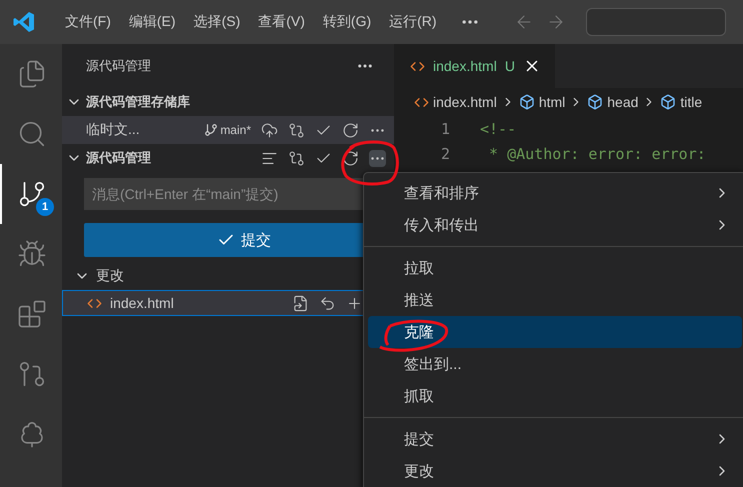 The width and height of the screenshot is (743, 487). Describe the element at coordinates (413, 22) in the screenshot. I see `menu-item: 运行(R)` at that location.